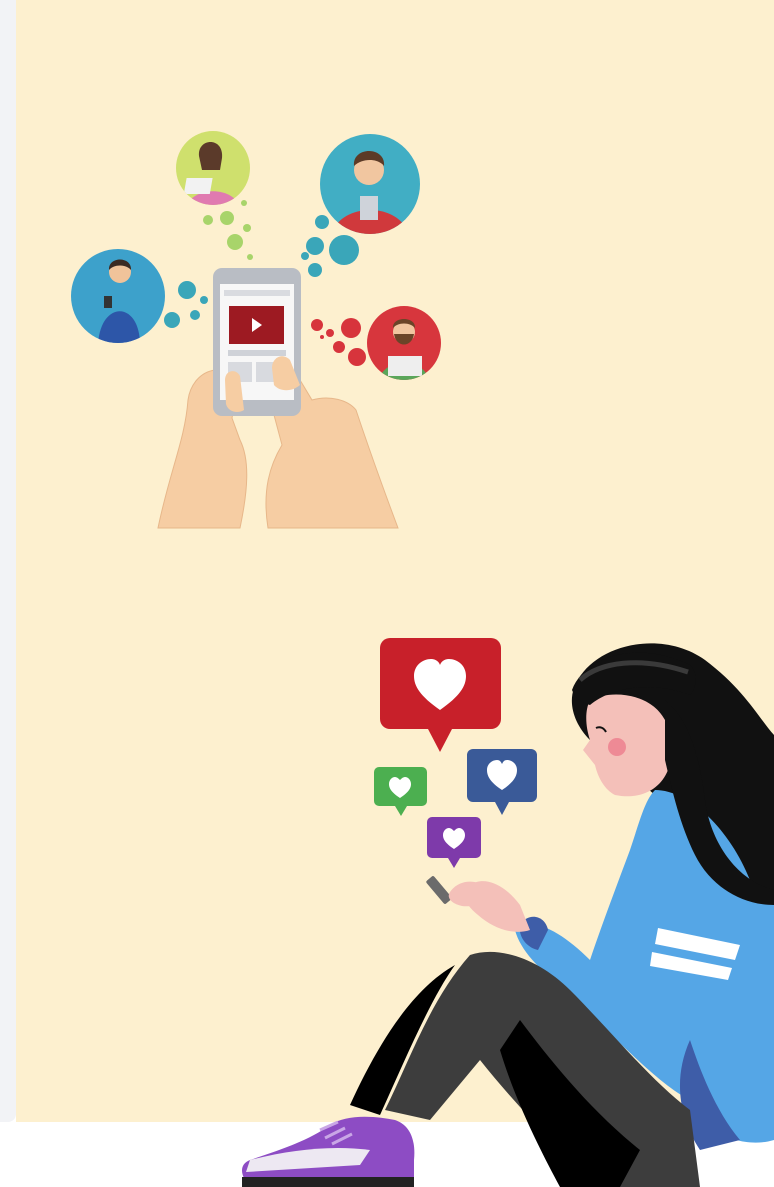 This screenshot has width=774, height=1187. I want to click on red-dots, so click(338, 342).